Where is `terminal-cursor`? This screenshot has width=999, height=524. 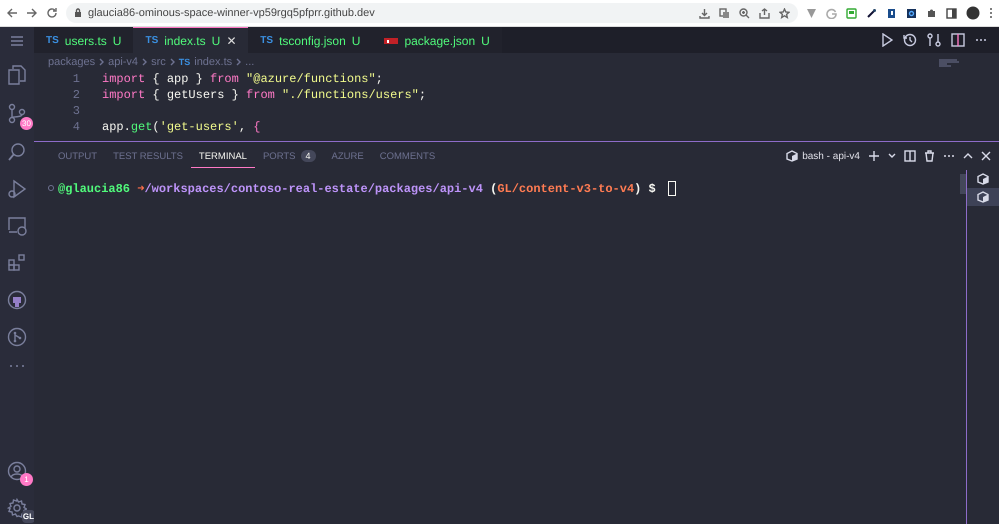 terminal-cursor is located at coordinates (672, 188).